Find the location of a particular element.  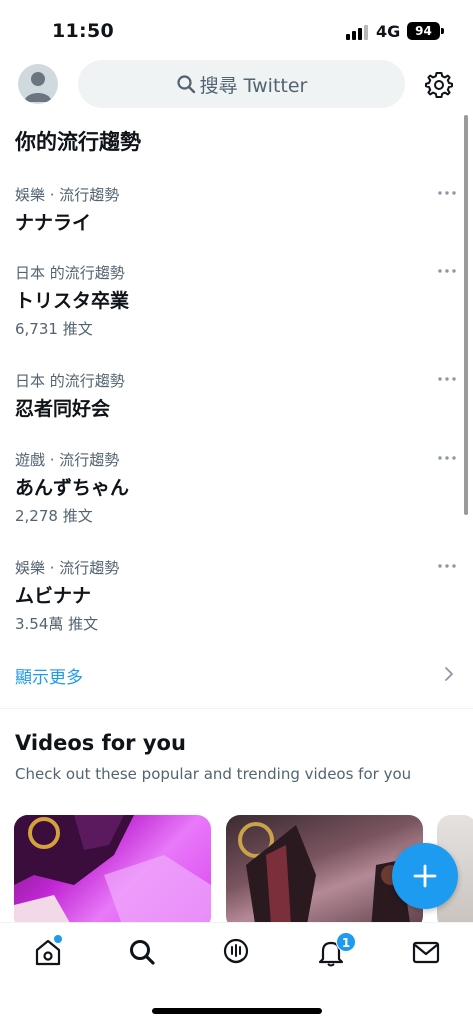

trend-name: ナナライ is located at coordinates (53, 223).